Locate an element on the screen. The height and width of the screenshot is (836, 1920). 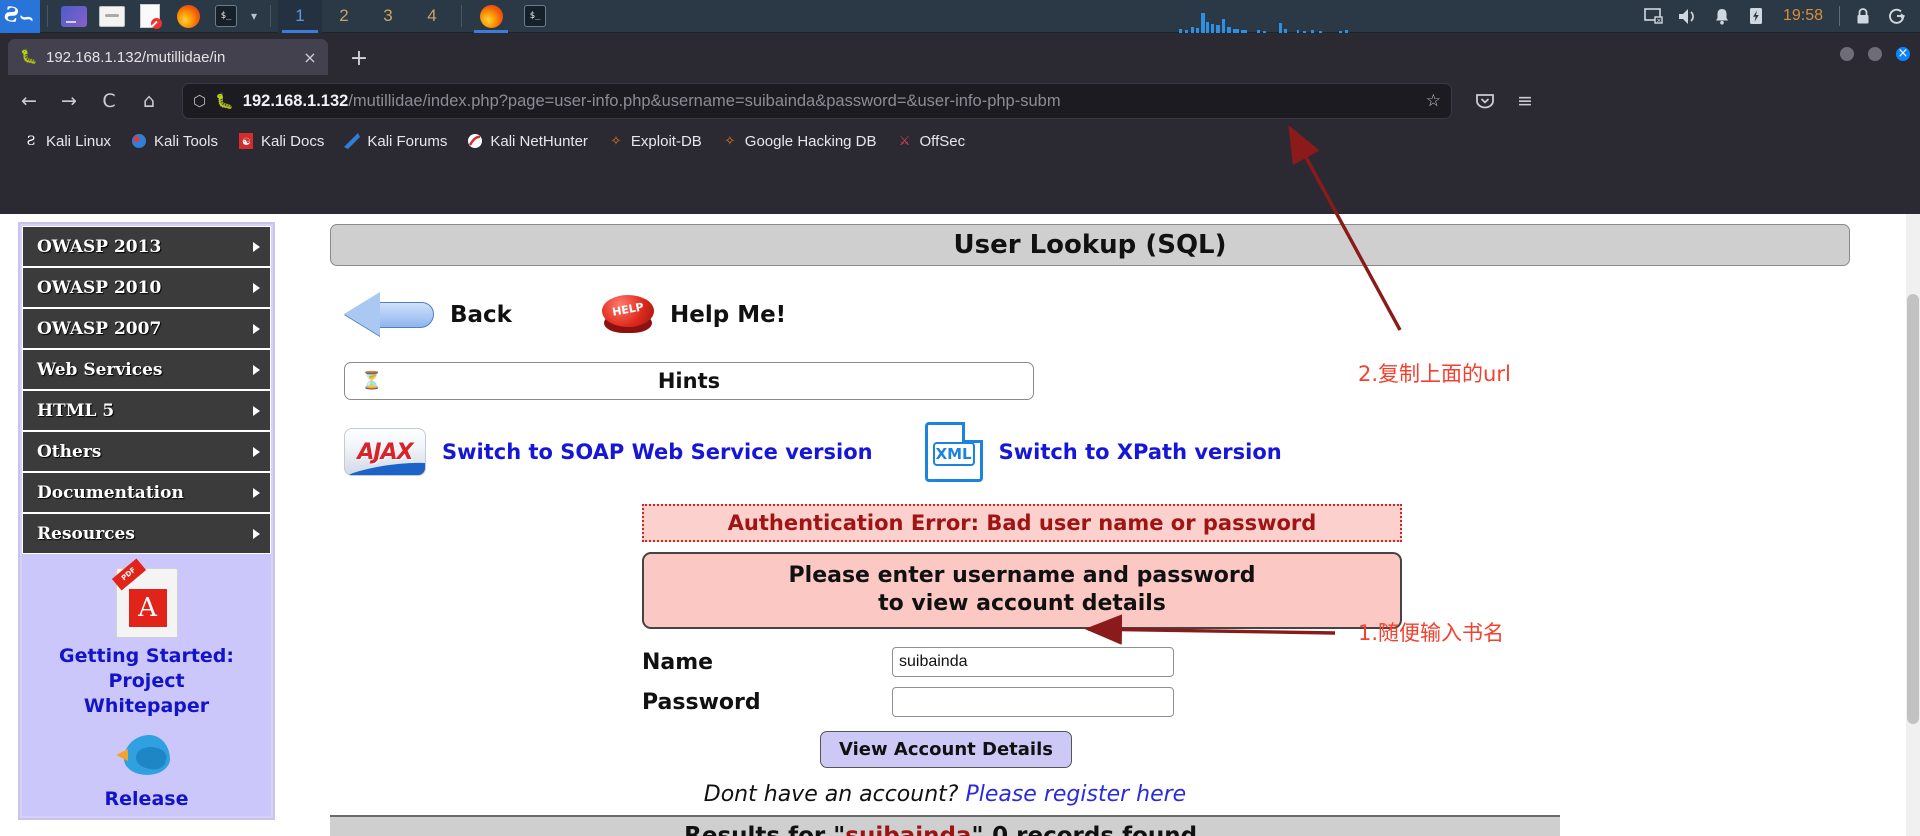
bug-icon: 🐛 is located at coordinates (29, 57).